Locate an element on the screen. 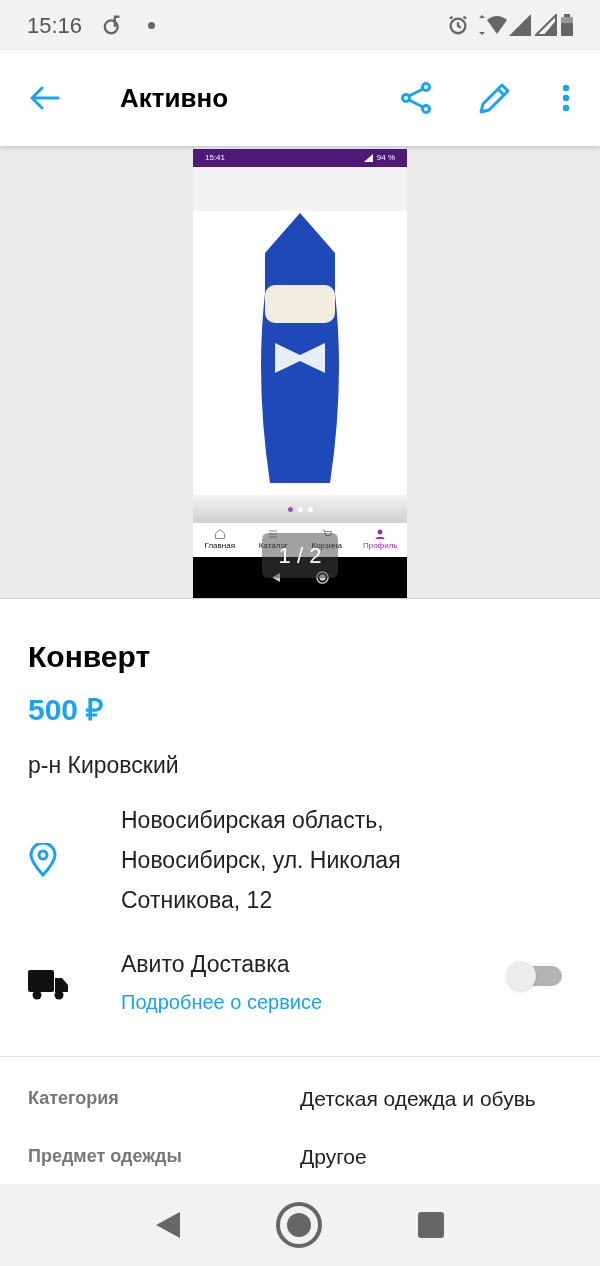 Image resolution: width=600 pixels, height=1266 pixels. share-icon is located at coordinates (416, 98).